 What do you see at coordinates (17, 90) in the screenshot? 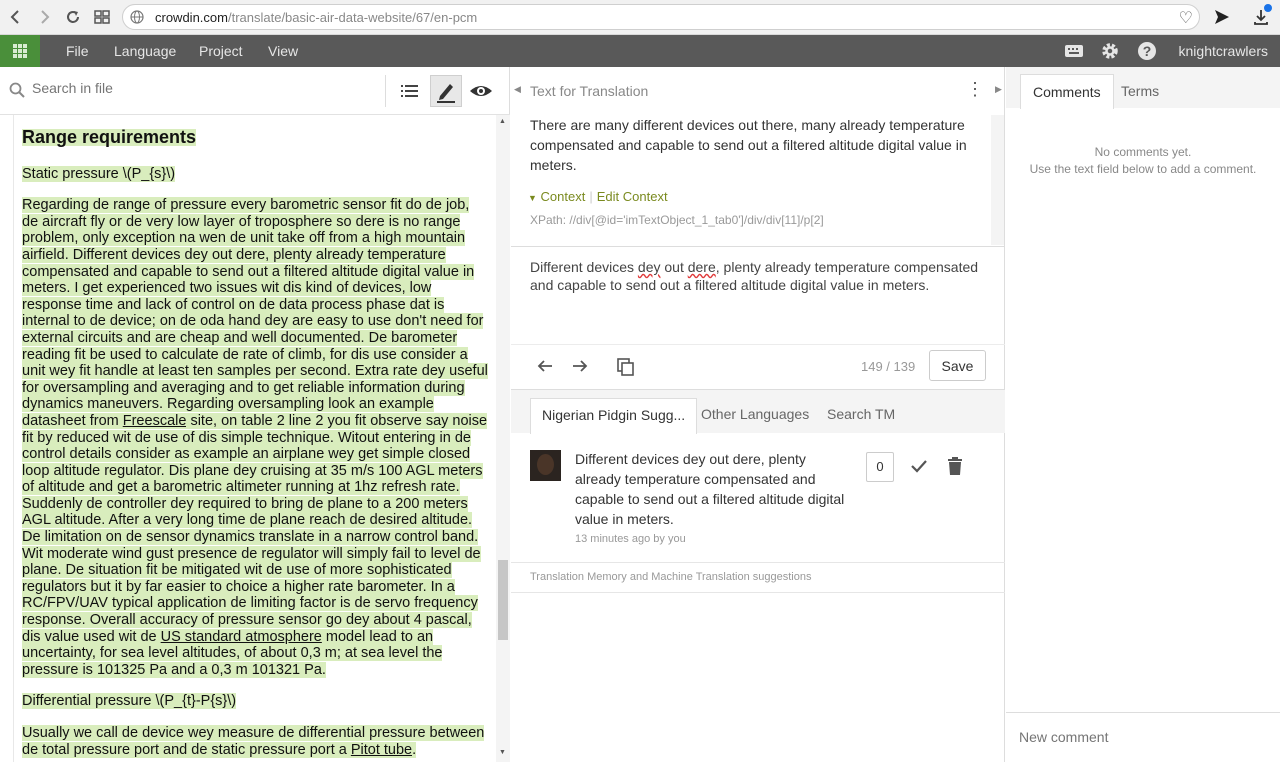
I see `search-icon` at bounding box center [17, 90].